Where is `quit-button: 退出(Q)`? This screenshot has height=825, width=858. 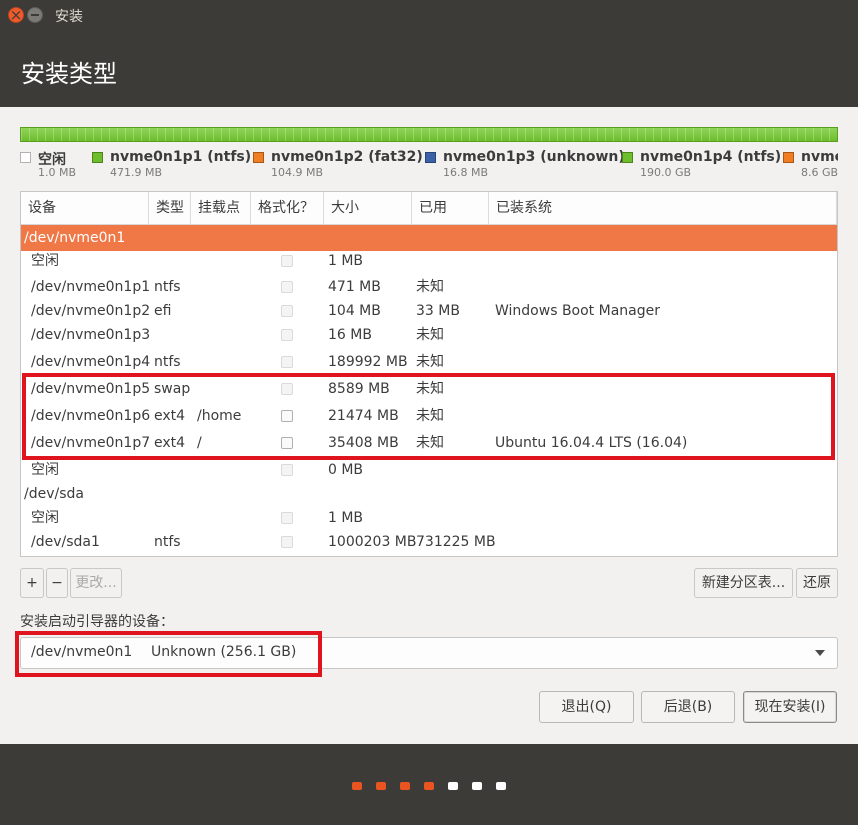
quit-button: 退出(Q) is located at coordinates (586, 707).